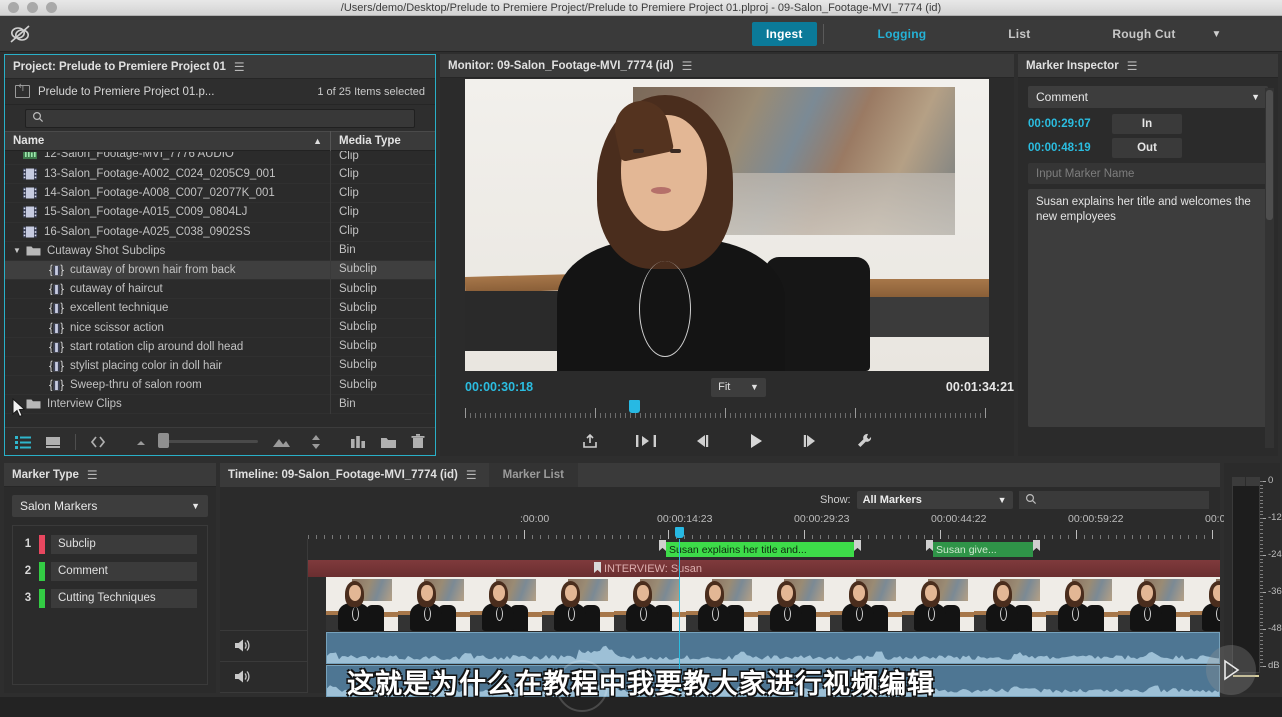 The width and height of the screenshot is (1282, 717). I want to click on column-header-name: Name ▲, so click(167, 141).